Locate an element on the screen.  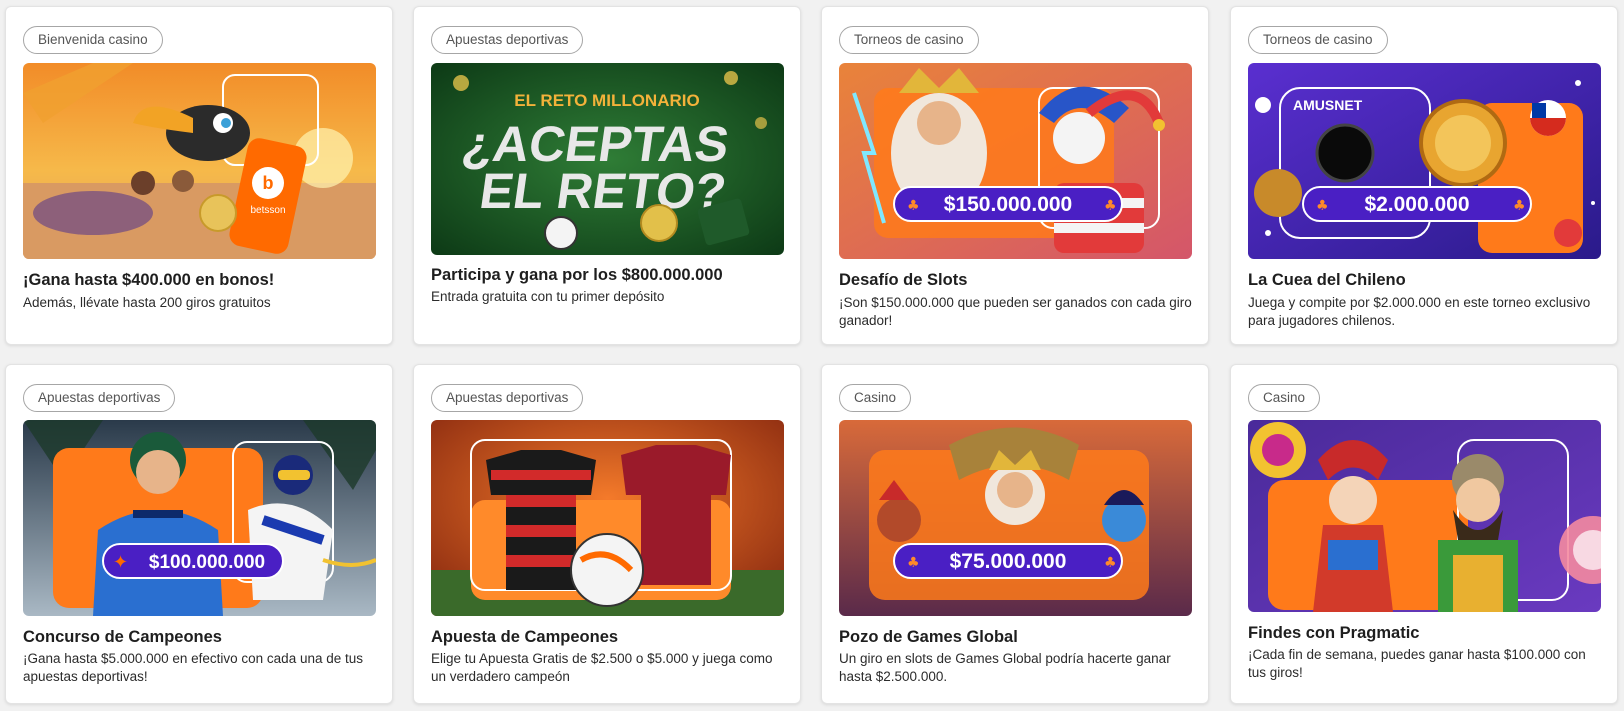
slots-characters-illustration: ♣ ♣ $150.000.000 is located at coordinates (1015, 161).